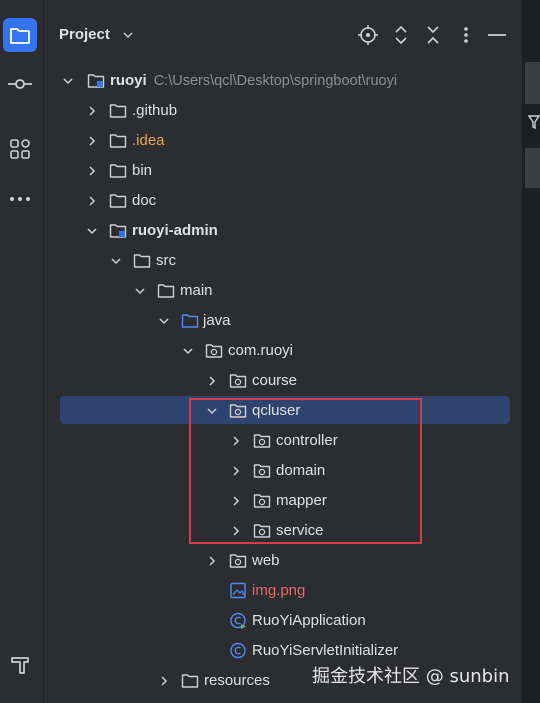 This screenshot has height=703, width=540. I want to click on tree-item-label: src, so click(166, 260).